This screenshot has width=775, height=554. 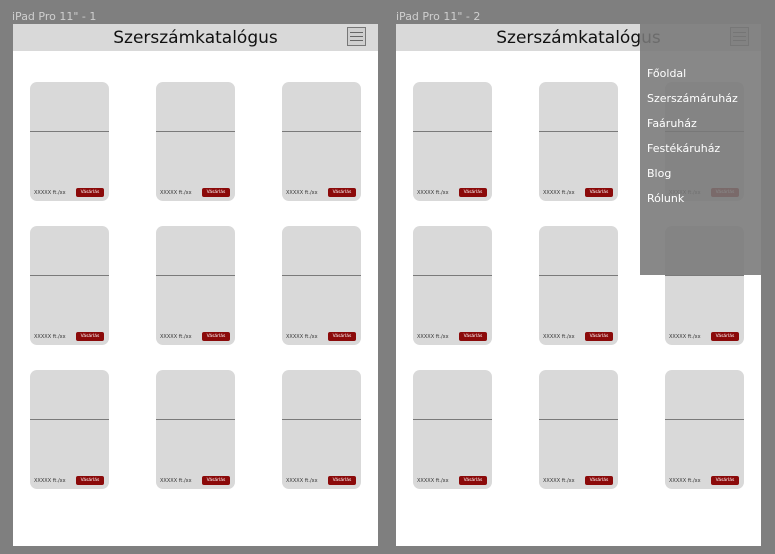 What do you see at coordinates (659, 173) in the screenshot?
I see `menu-item-blog: Blog` at bounding box center [659, 173].